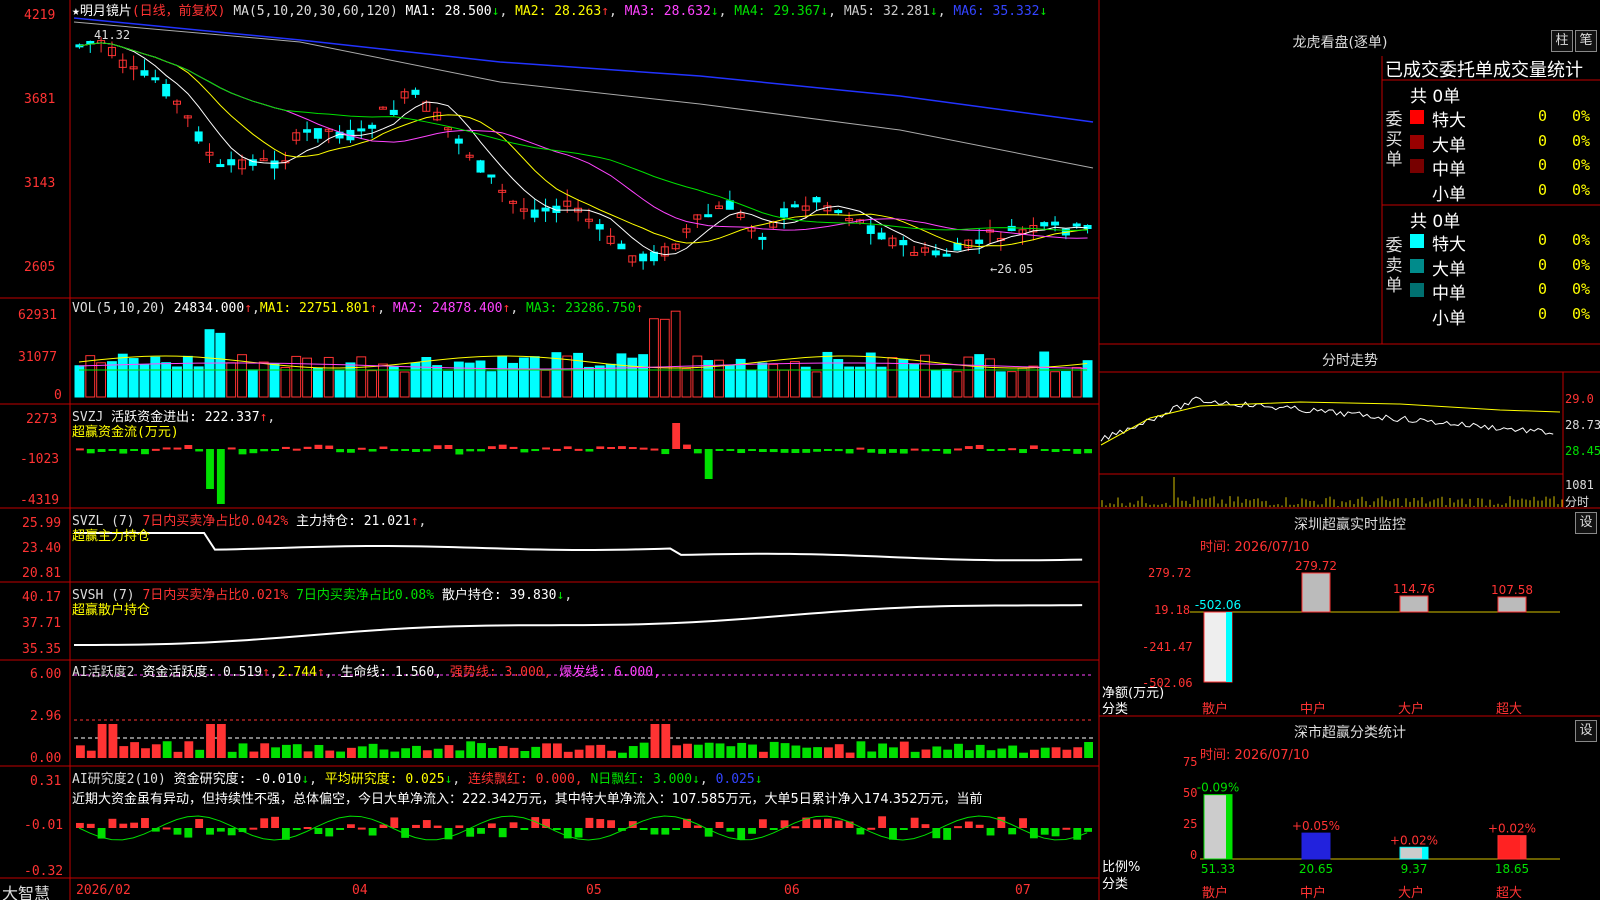 The image size is (1600, 900). I want to click on sz-monitor-settings-button: 设, so click(1586, 523).